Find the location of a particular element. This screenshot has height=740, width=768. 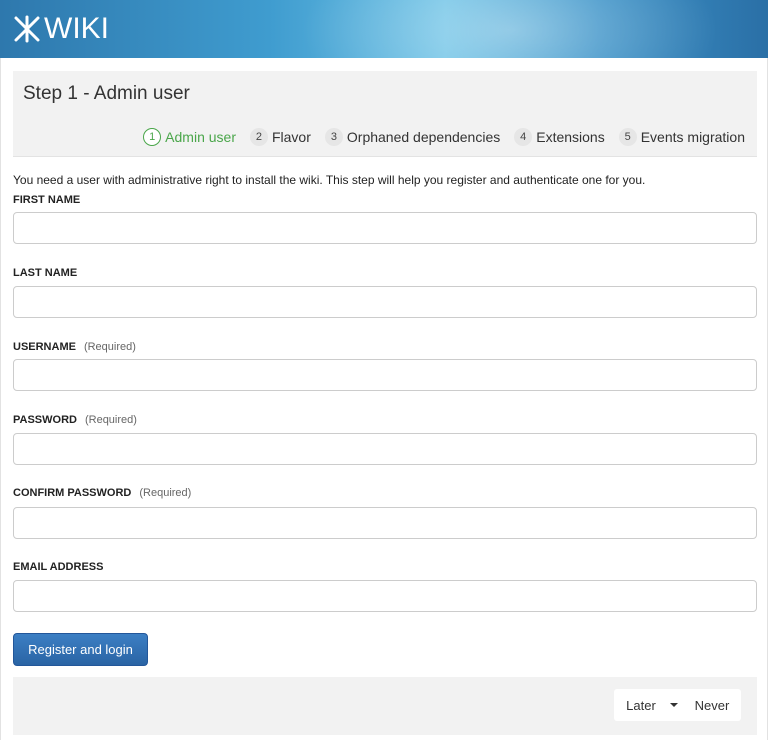

later-label: Later is located at coordinates (641, 705).